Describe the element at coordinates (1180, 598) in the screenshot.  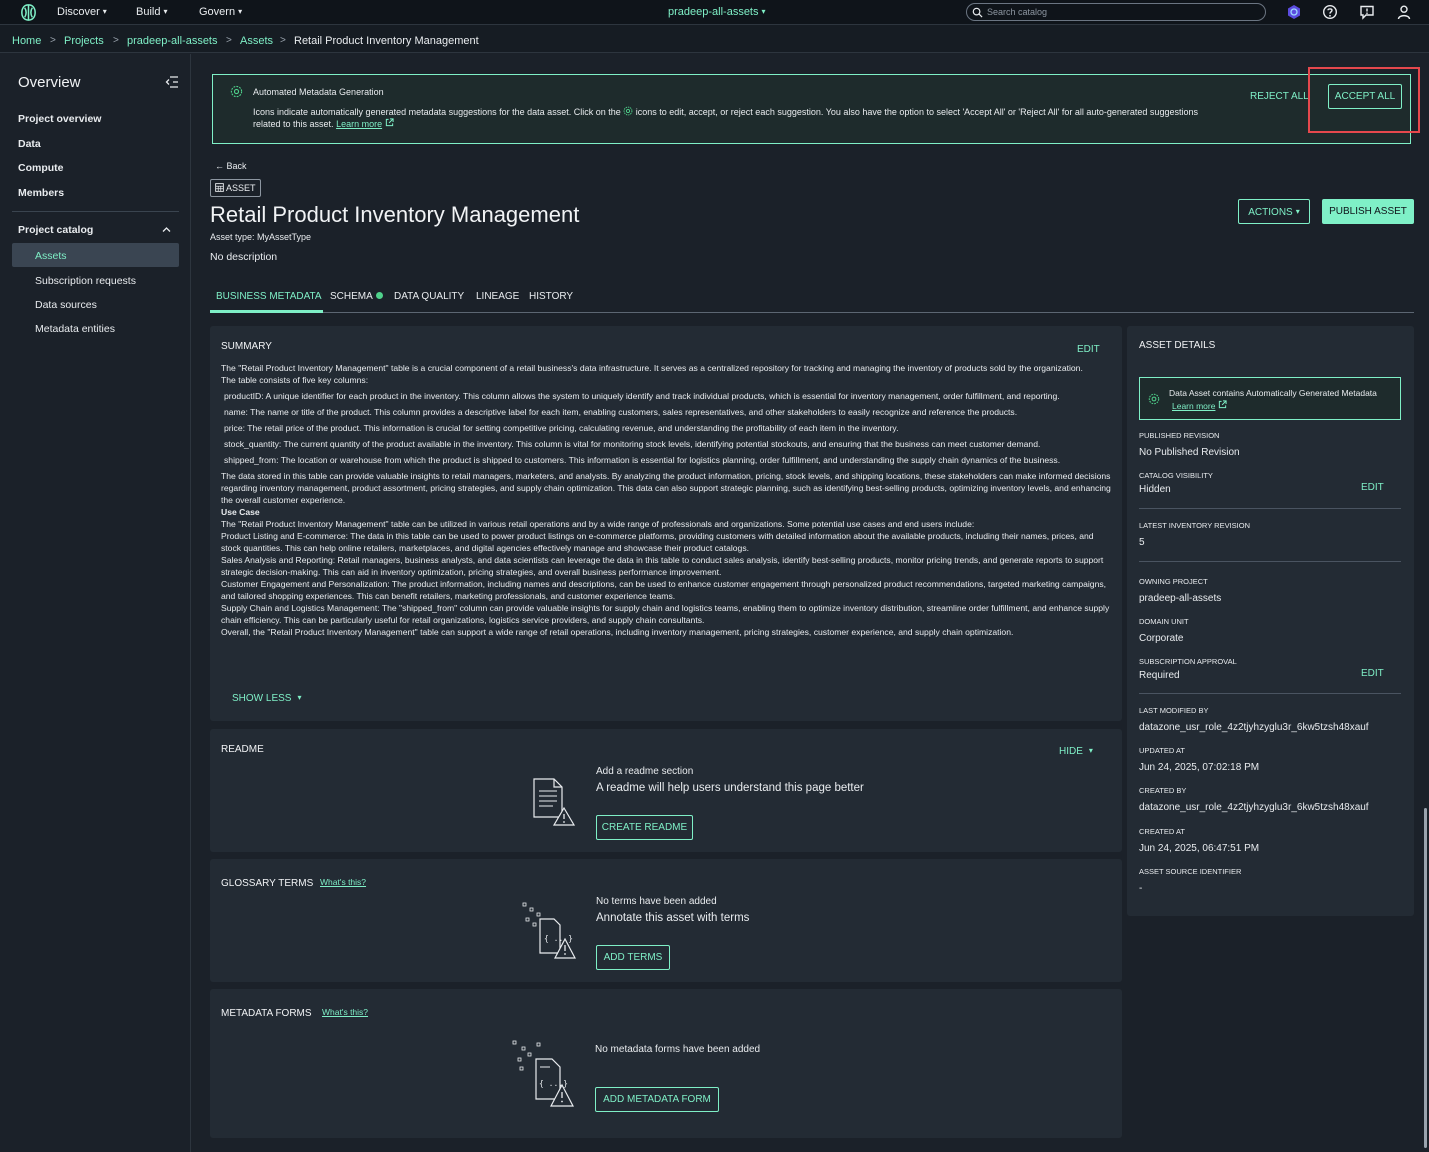
I see `owning-project-value: pradeep-all-assets` at that location.